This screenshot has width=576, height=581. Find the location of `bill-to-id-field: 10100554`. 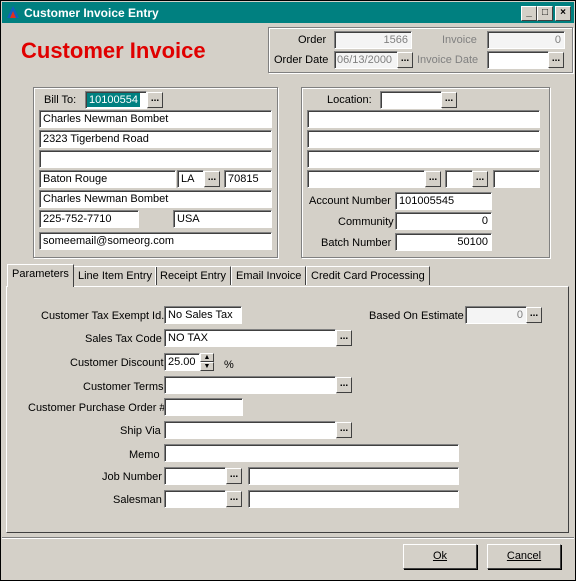

bill-to-id-field: 10100554 is located at coordinates (116, 100).